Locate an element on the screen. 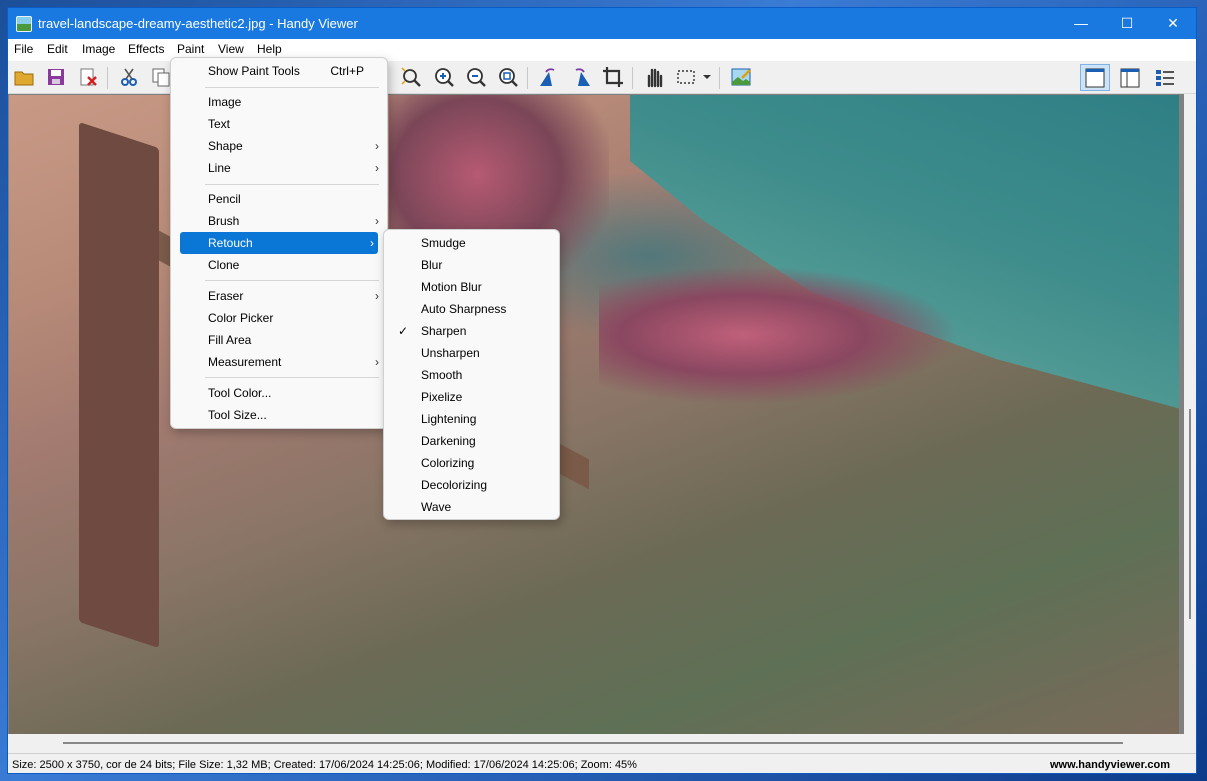  retouch-unsharpen: Unsharpen is located at coordinates (471, 353).